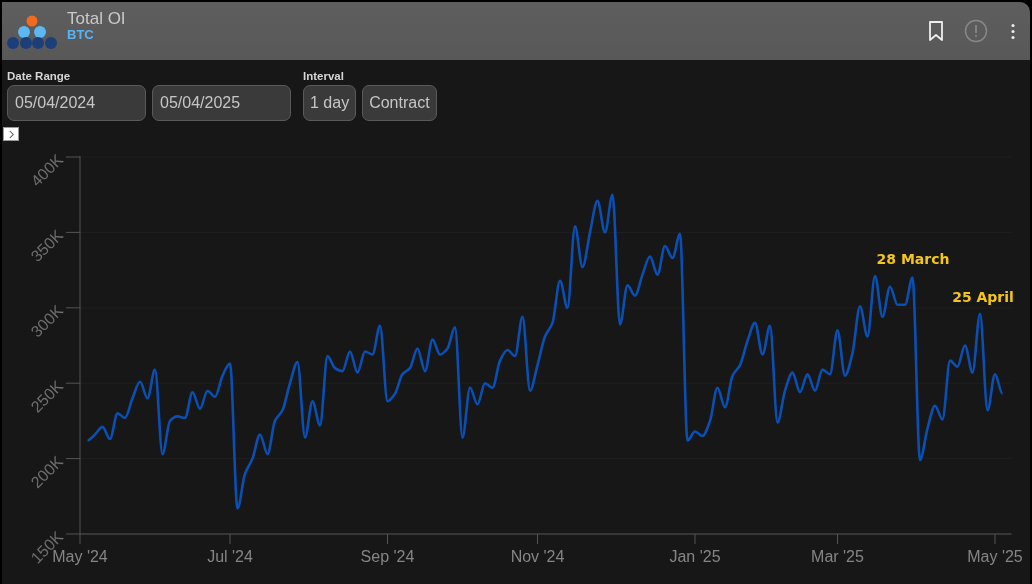 This screenshot has height=584, width=1032. I want to click on interval-button: 1 day, so click(330, 103).